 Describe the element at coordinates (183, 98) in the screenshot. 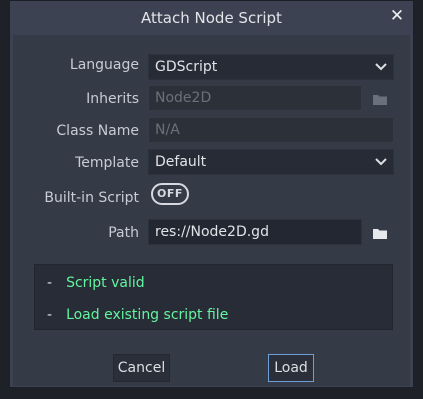

I see `inherits-value: Node2D` at that location.